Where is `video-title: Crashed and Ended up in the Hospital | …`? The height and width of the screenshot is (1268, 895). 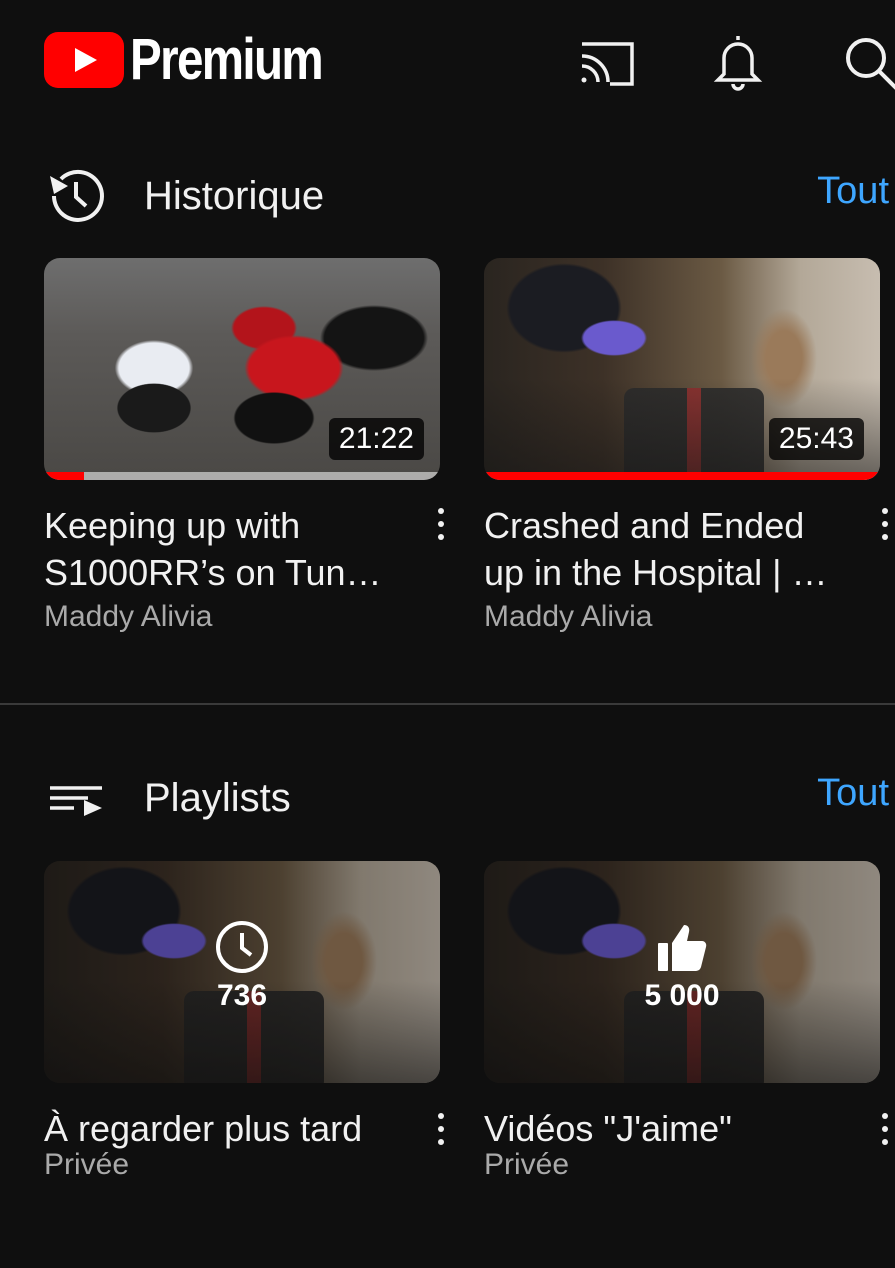 video-title: Crashed and Ended up in the Hospital | … is located at coordinates (669, 549).